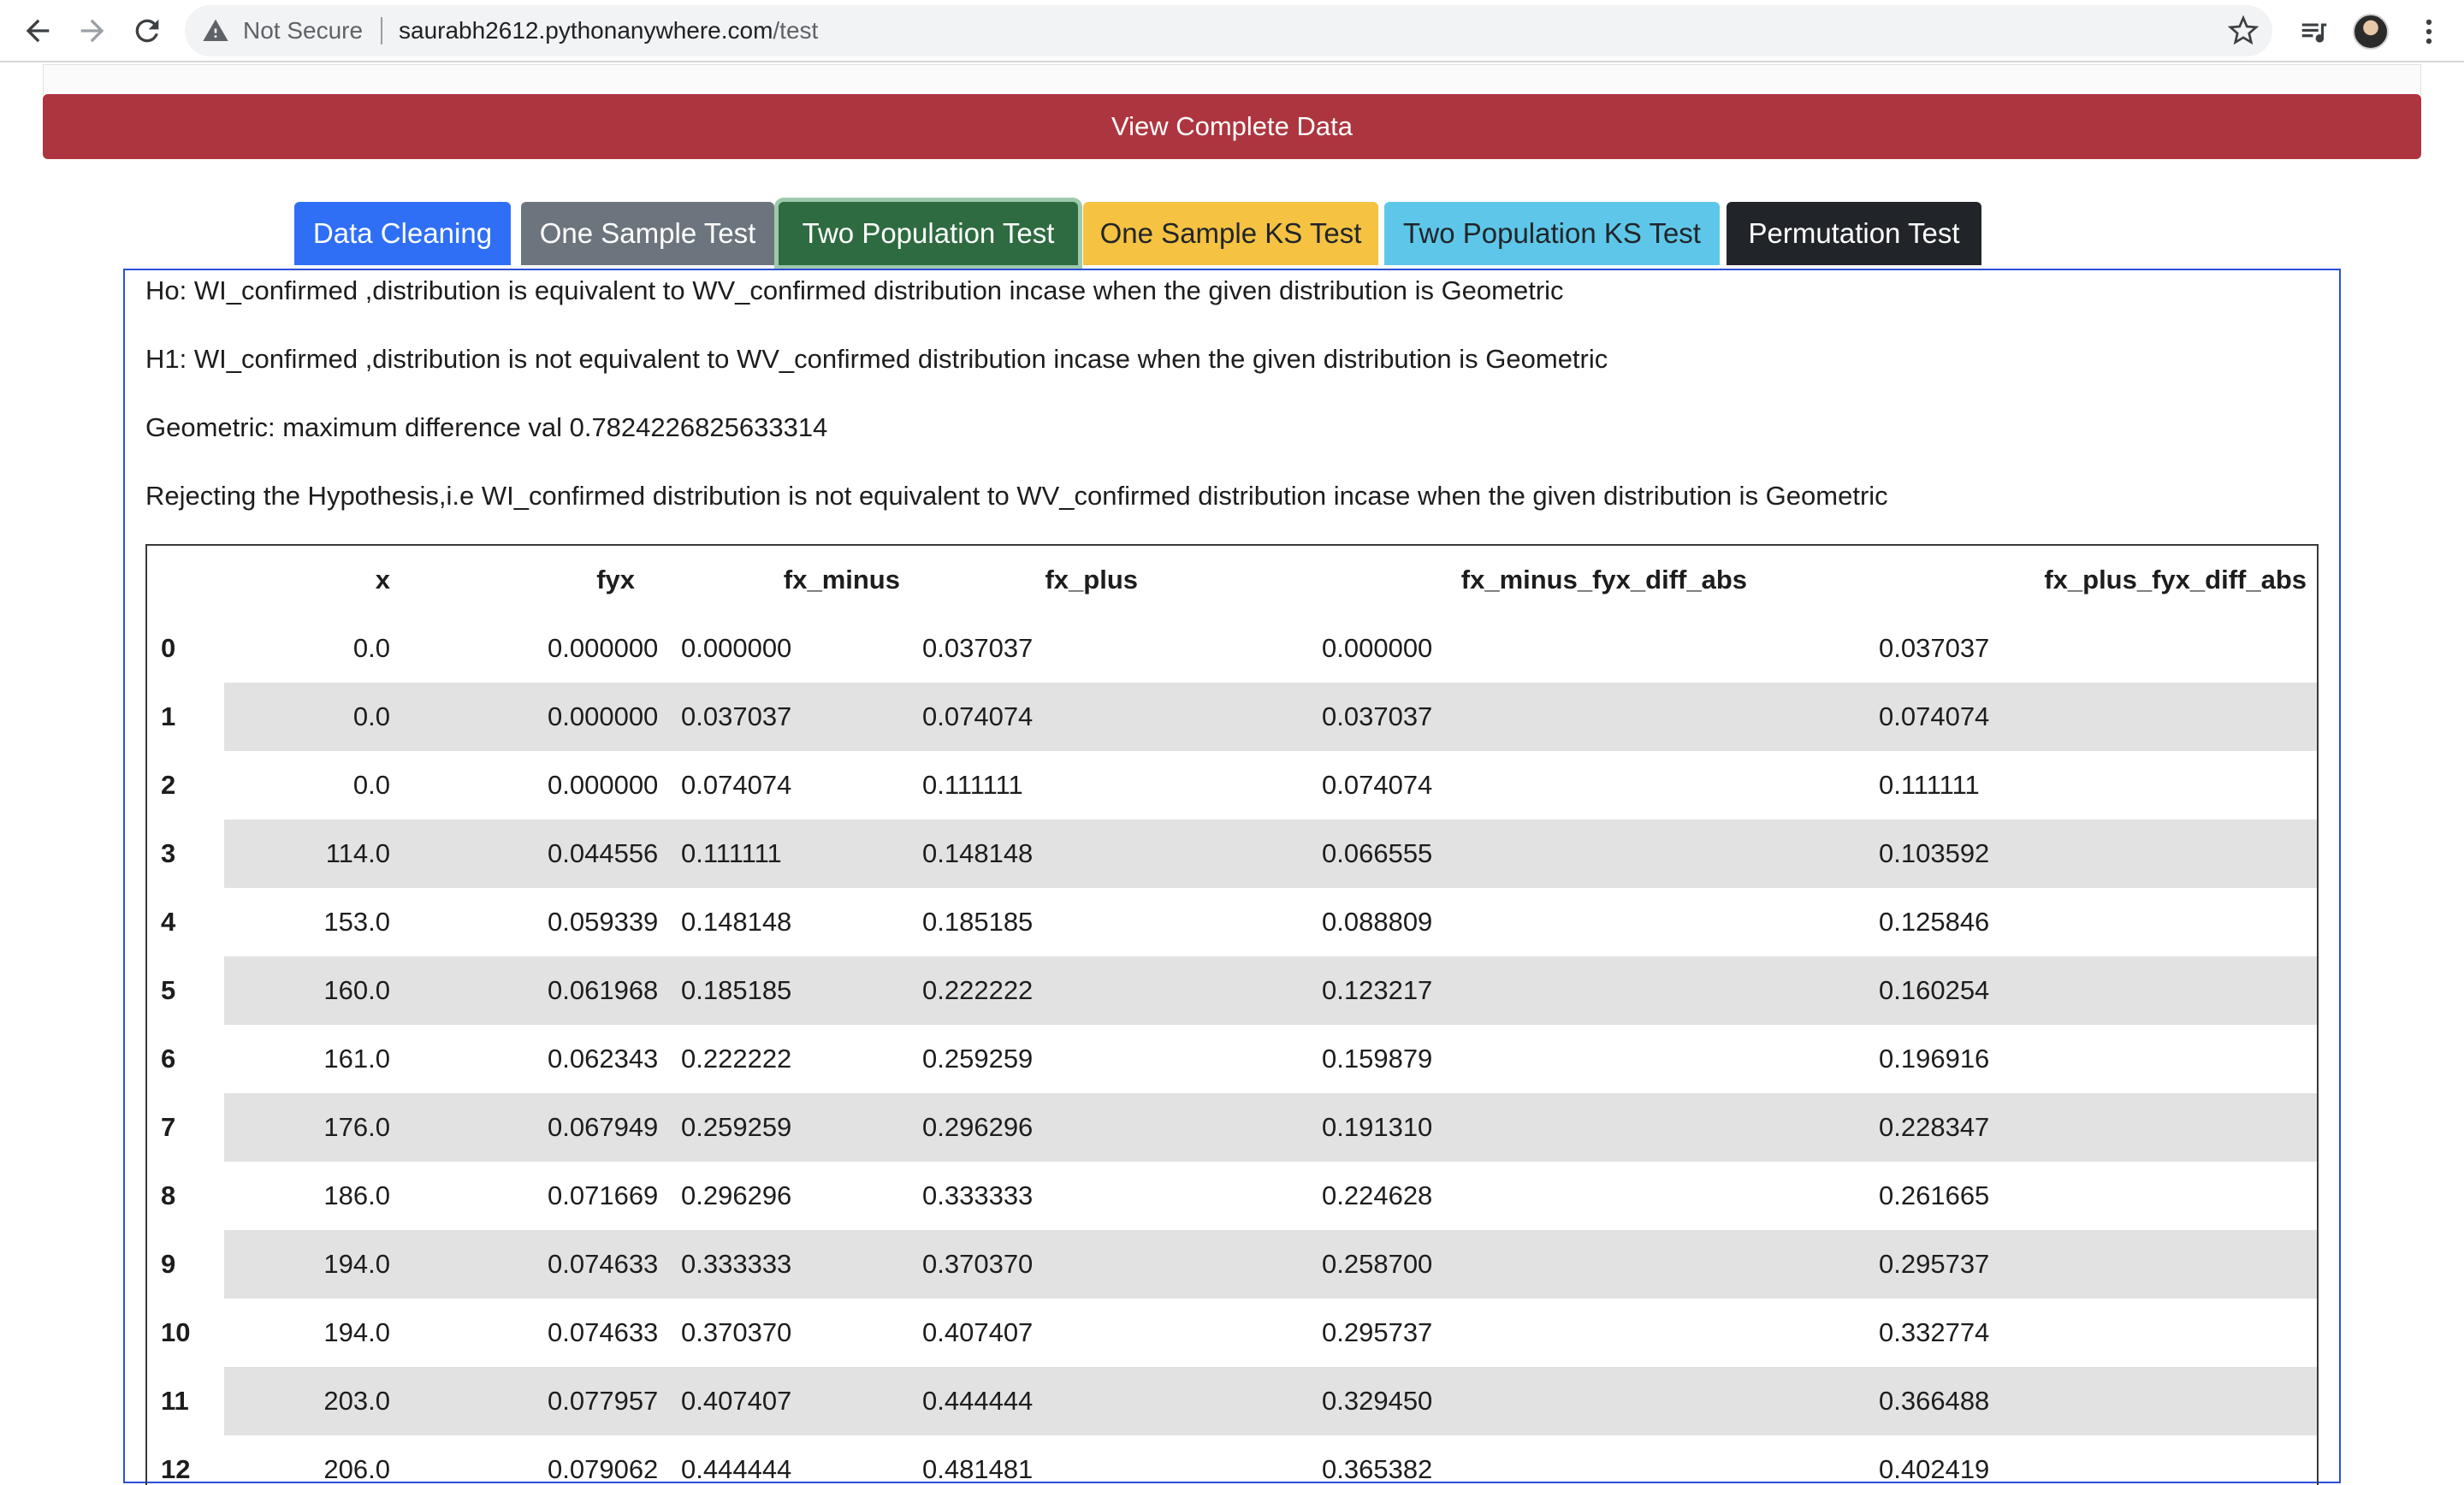  Describe the element at coordinates (356, 1469) in the screenshot. I see `cell-x: 206.0` at that location.